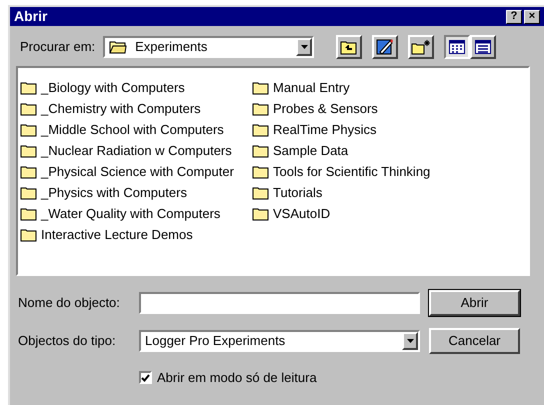 The image size is (544, 405). I want to click on folder-item: _Biology with Computers, so click(133, 87).